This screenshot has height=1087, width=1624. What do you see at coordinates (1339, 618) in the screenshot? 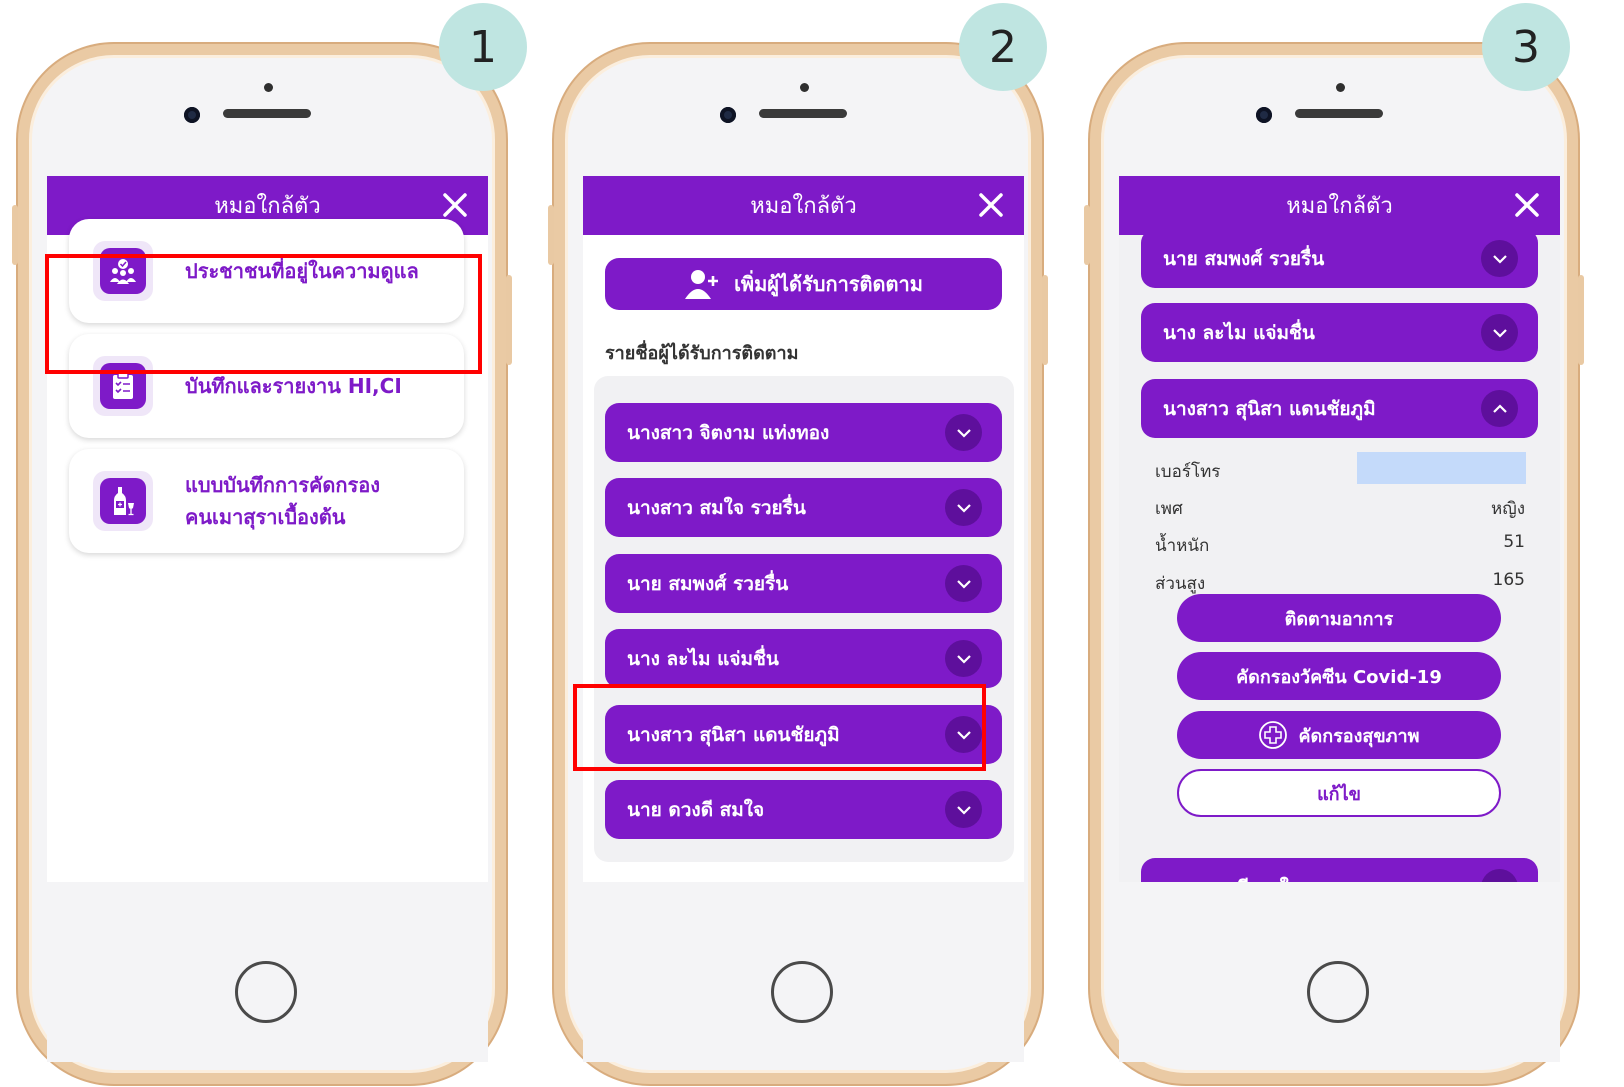
I see `follow-symptoms-button: ติดตามอาการ` at bounding box center [1339, 618].